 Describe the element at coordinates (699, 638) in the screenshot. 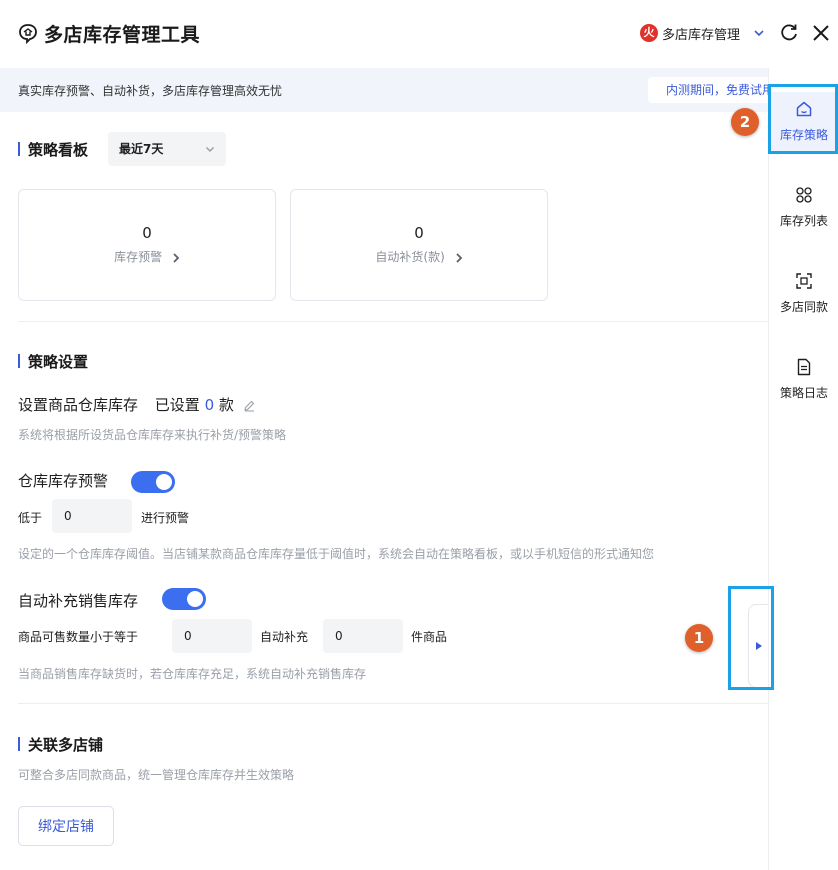

I see `annotation-marker-1: 1` at that location.